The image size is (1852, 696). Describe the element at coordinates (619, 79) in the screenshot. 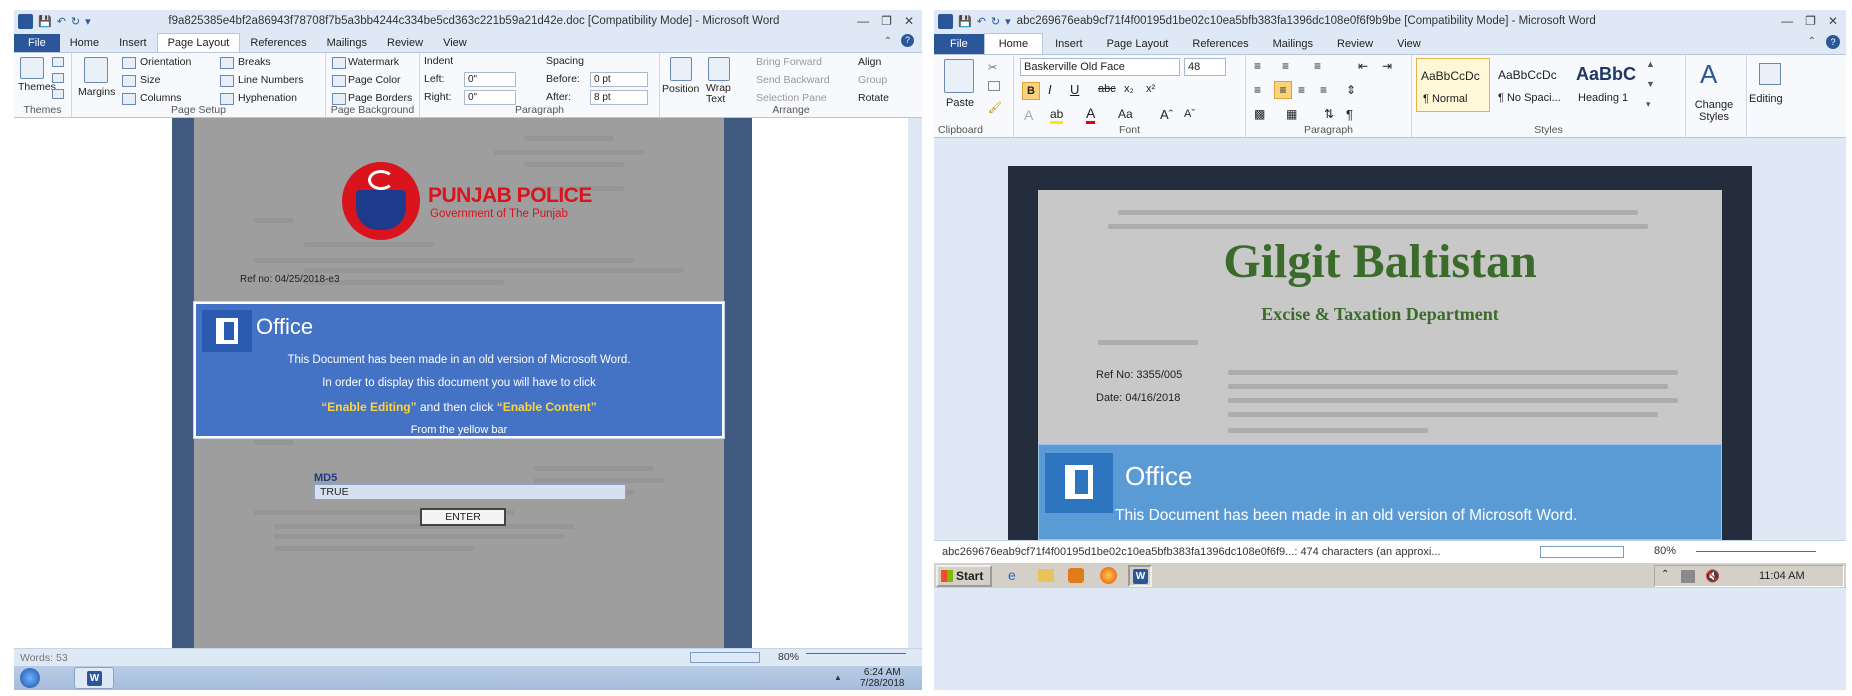

I see `spacing-before-input: 0 pt` at that location.